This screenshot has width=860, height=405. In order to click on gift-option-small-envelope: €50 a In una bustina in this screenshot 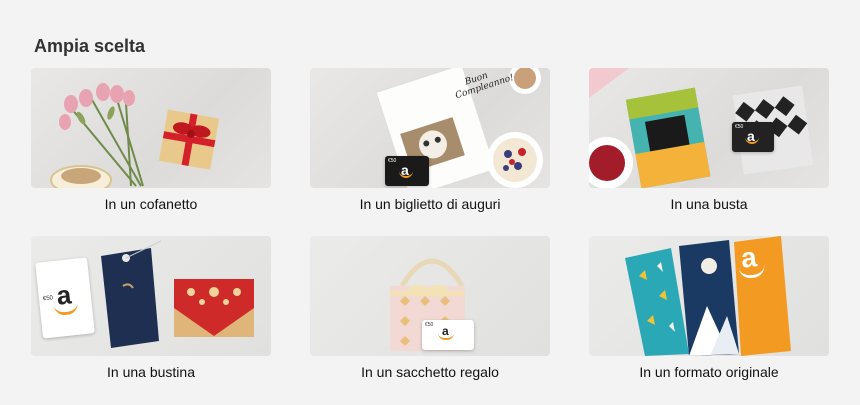, I will do `click(151, 308)`.